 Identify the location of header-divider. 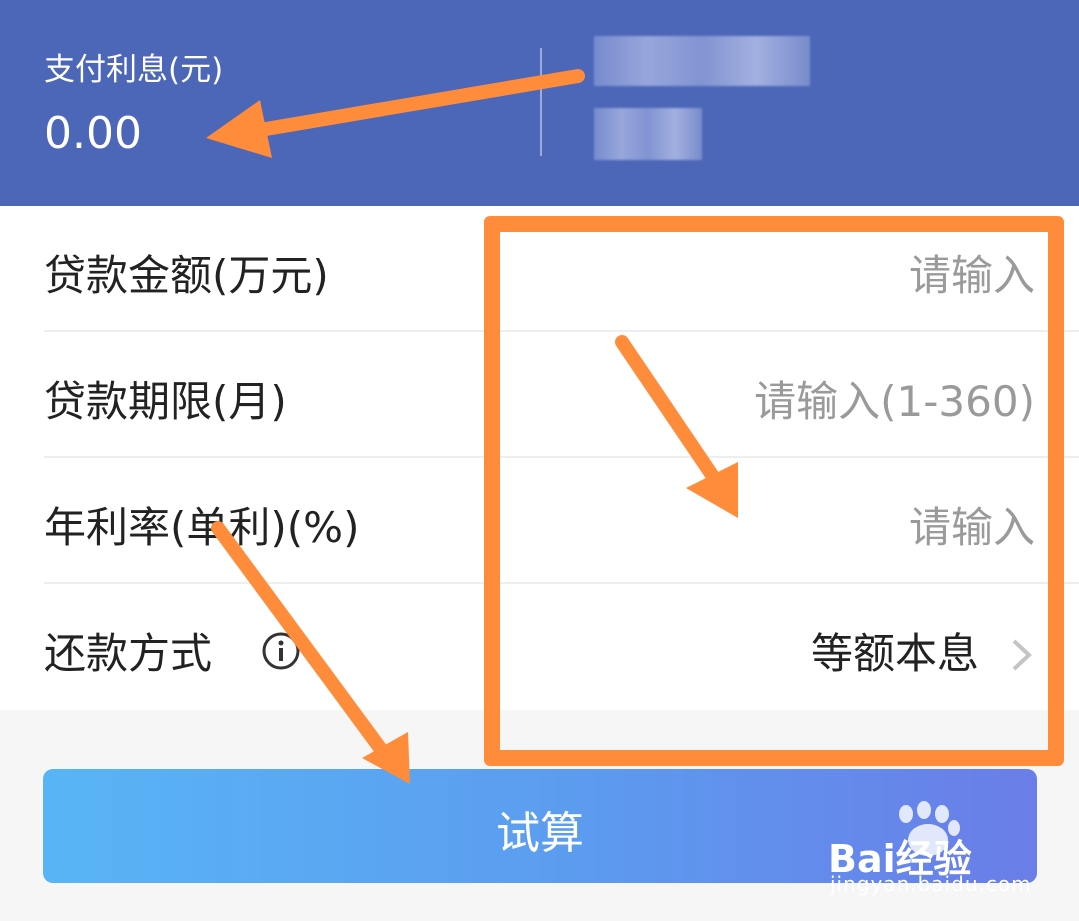
(541, 102).